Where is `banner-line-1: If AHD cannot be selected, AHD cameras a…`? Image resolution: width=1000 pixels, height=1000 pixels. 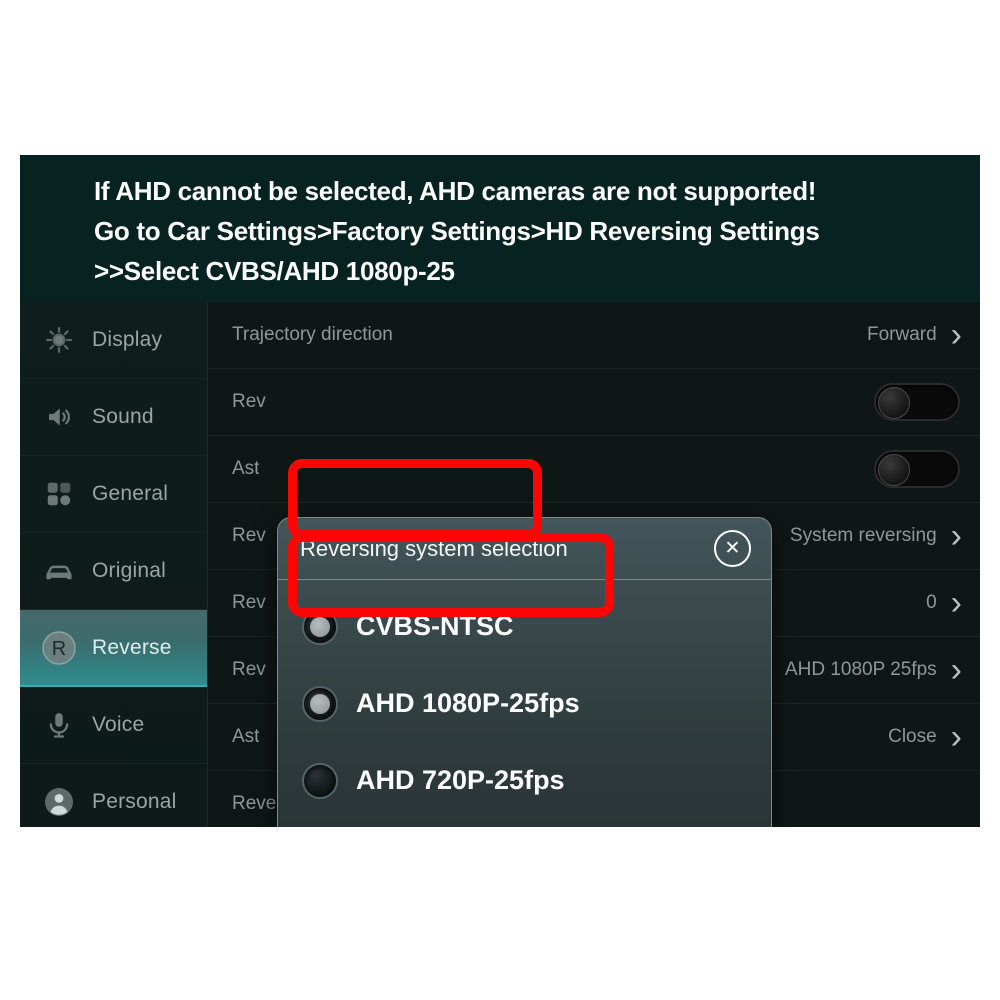
banner-line-1: If AHD cannot be selected, AHD cameras a… is located at coordinates (455, 191).